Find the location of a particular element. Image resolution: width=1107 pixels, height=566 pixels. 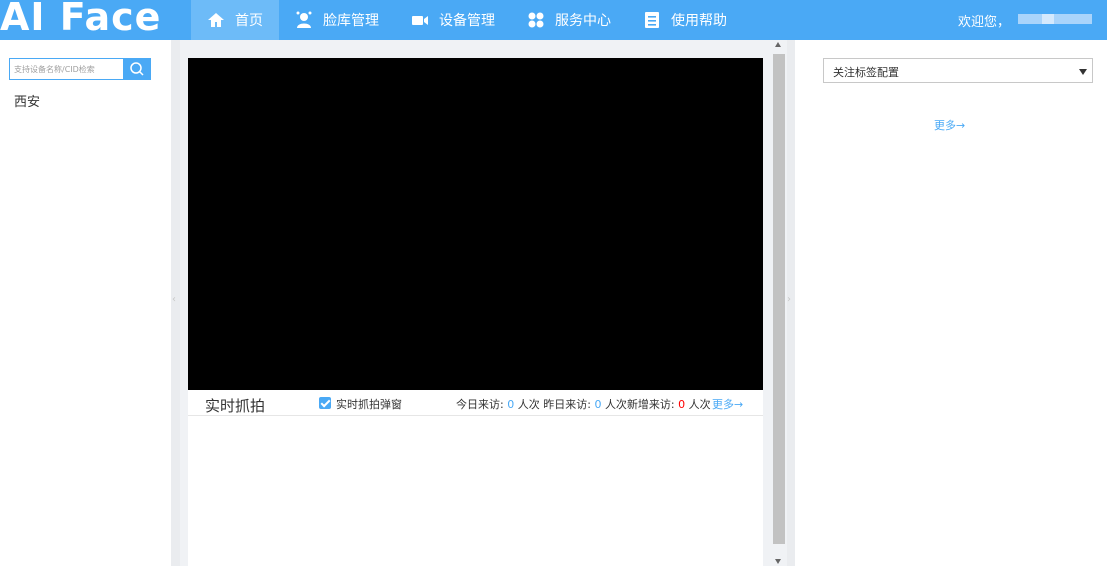

app-logo: AI Face is located at coordinates (81, 19).